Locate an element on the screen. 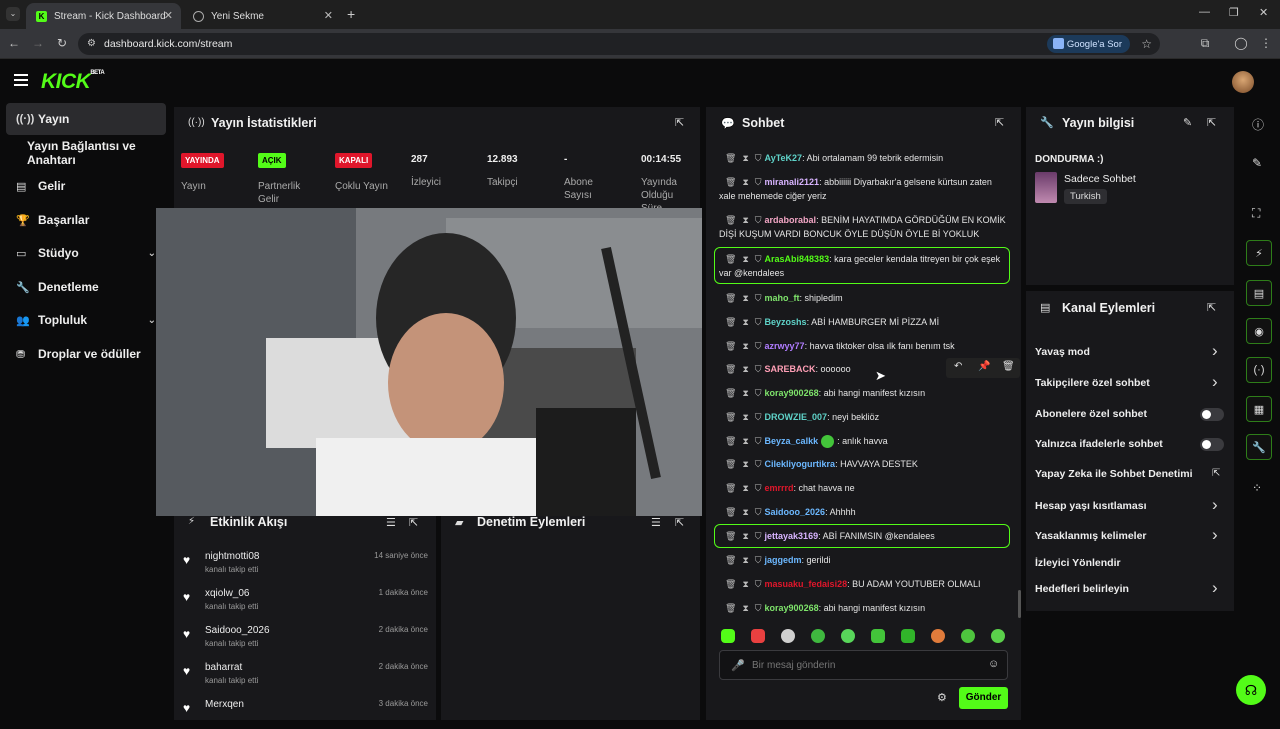 This screenshot has width=1280, height=729. chat-settings-gear-icon: ⚙ is located at coordinates (942, 697).